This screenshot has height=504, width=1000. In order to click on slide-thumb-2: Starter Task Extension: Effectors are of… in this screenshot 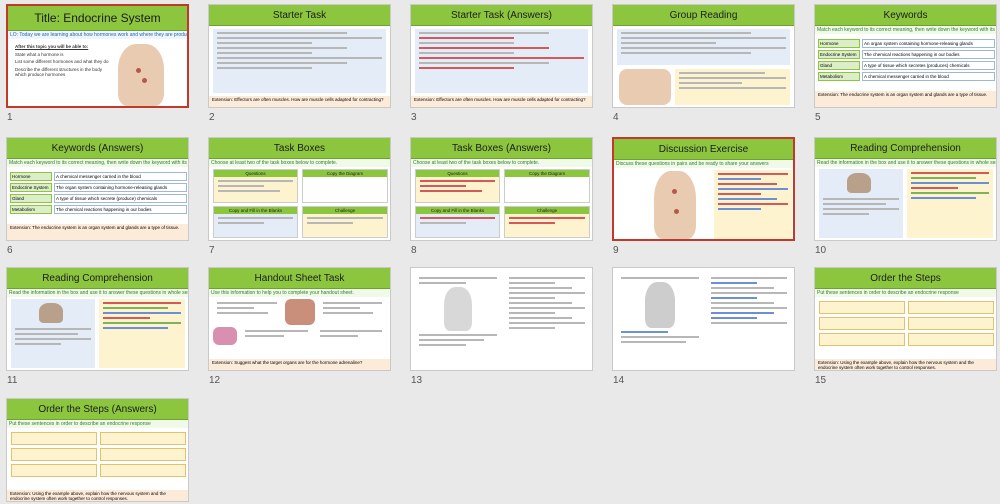, I will do `click(299, 56)`.